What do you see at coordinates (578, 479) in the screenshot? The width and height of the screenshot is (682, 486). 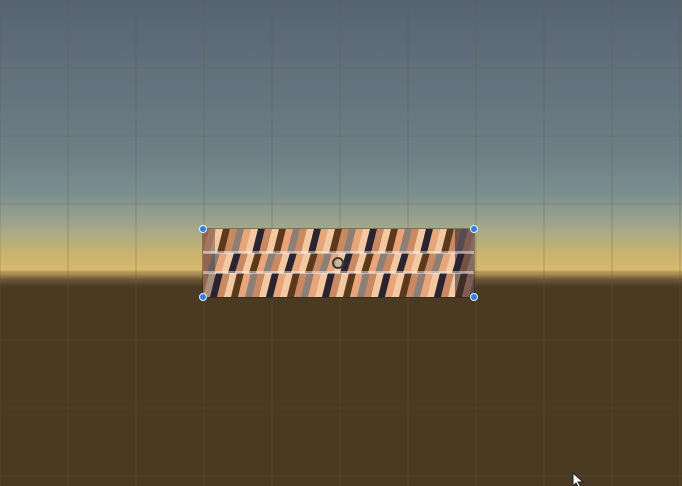 I see `arrow-cursor-icon` at bounding box center [578, 479].